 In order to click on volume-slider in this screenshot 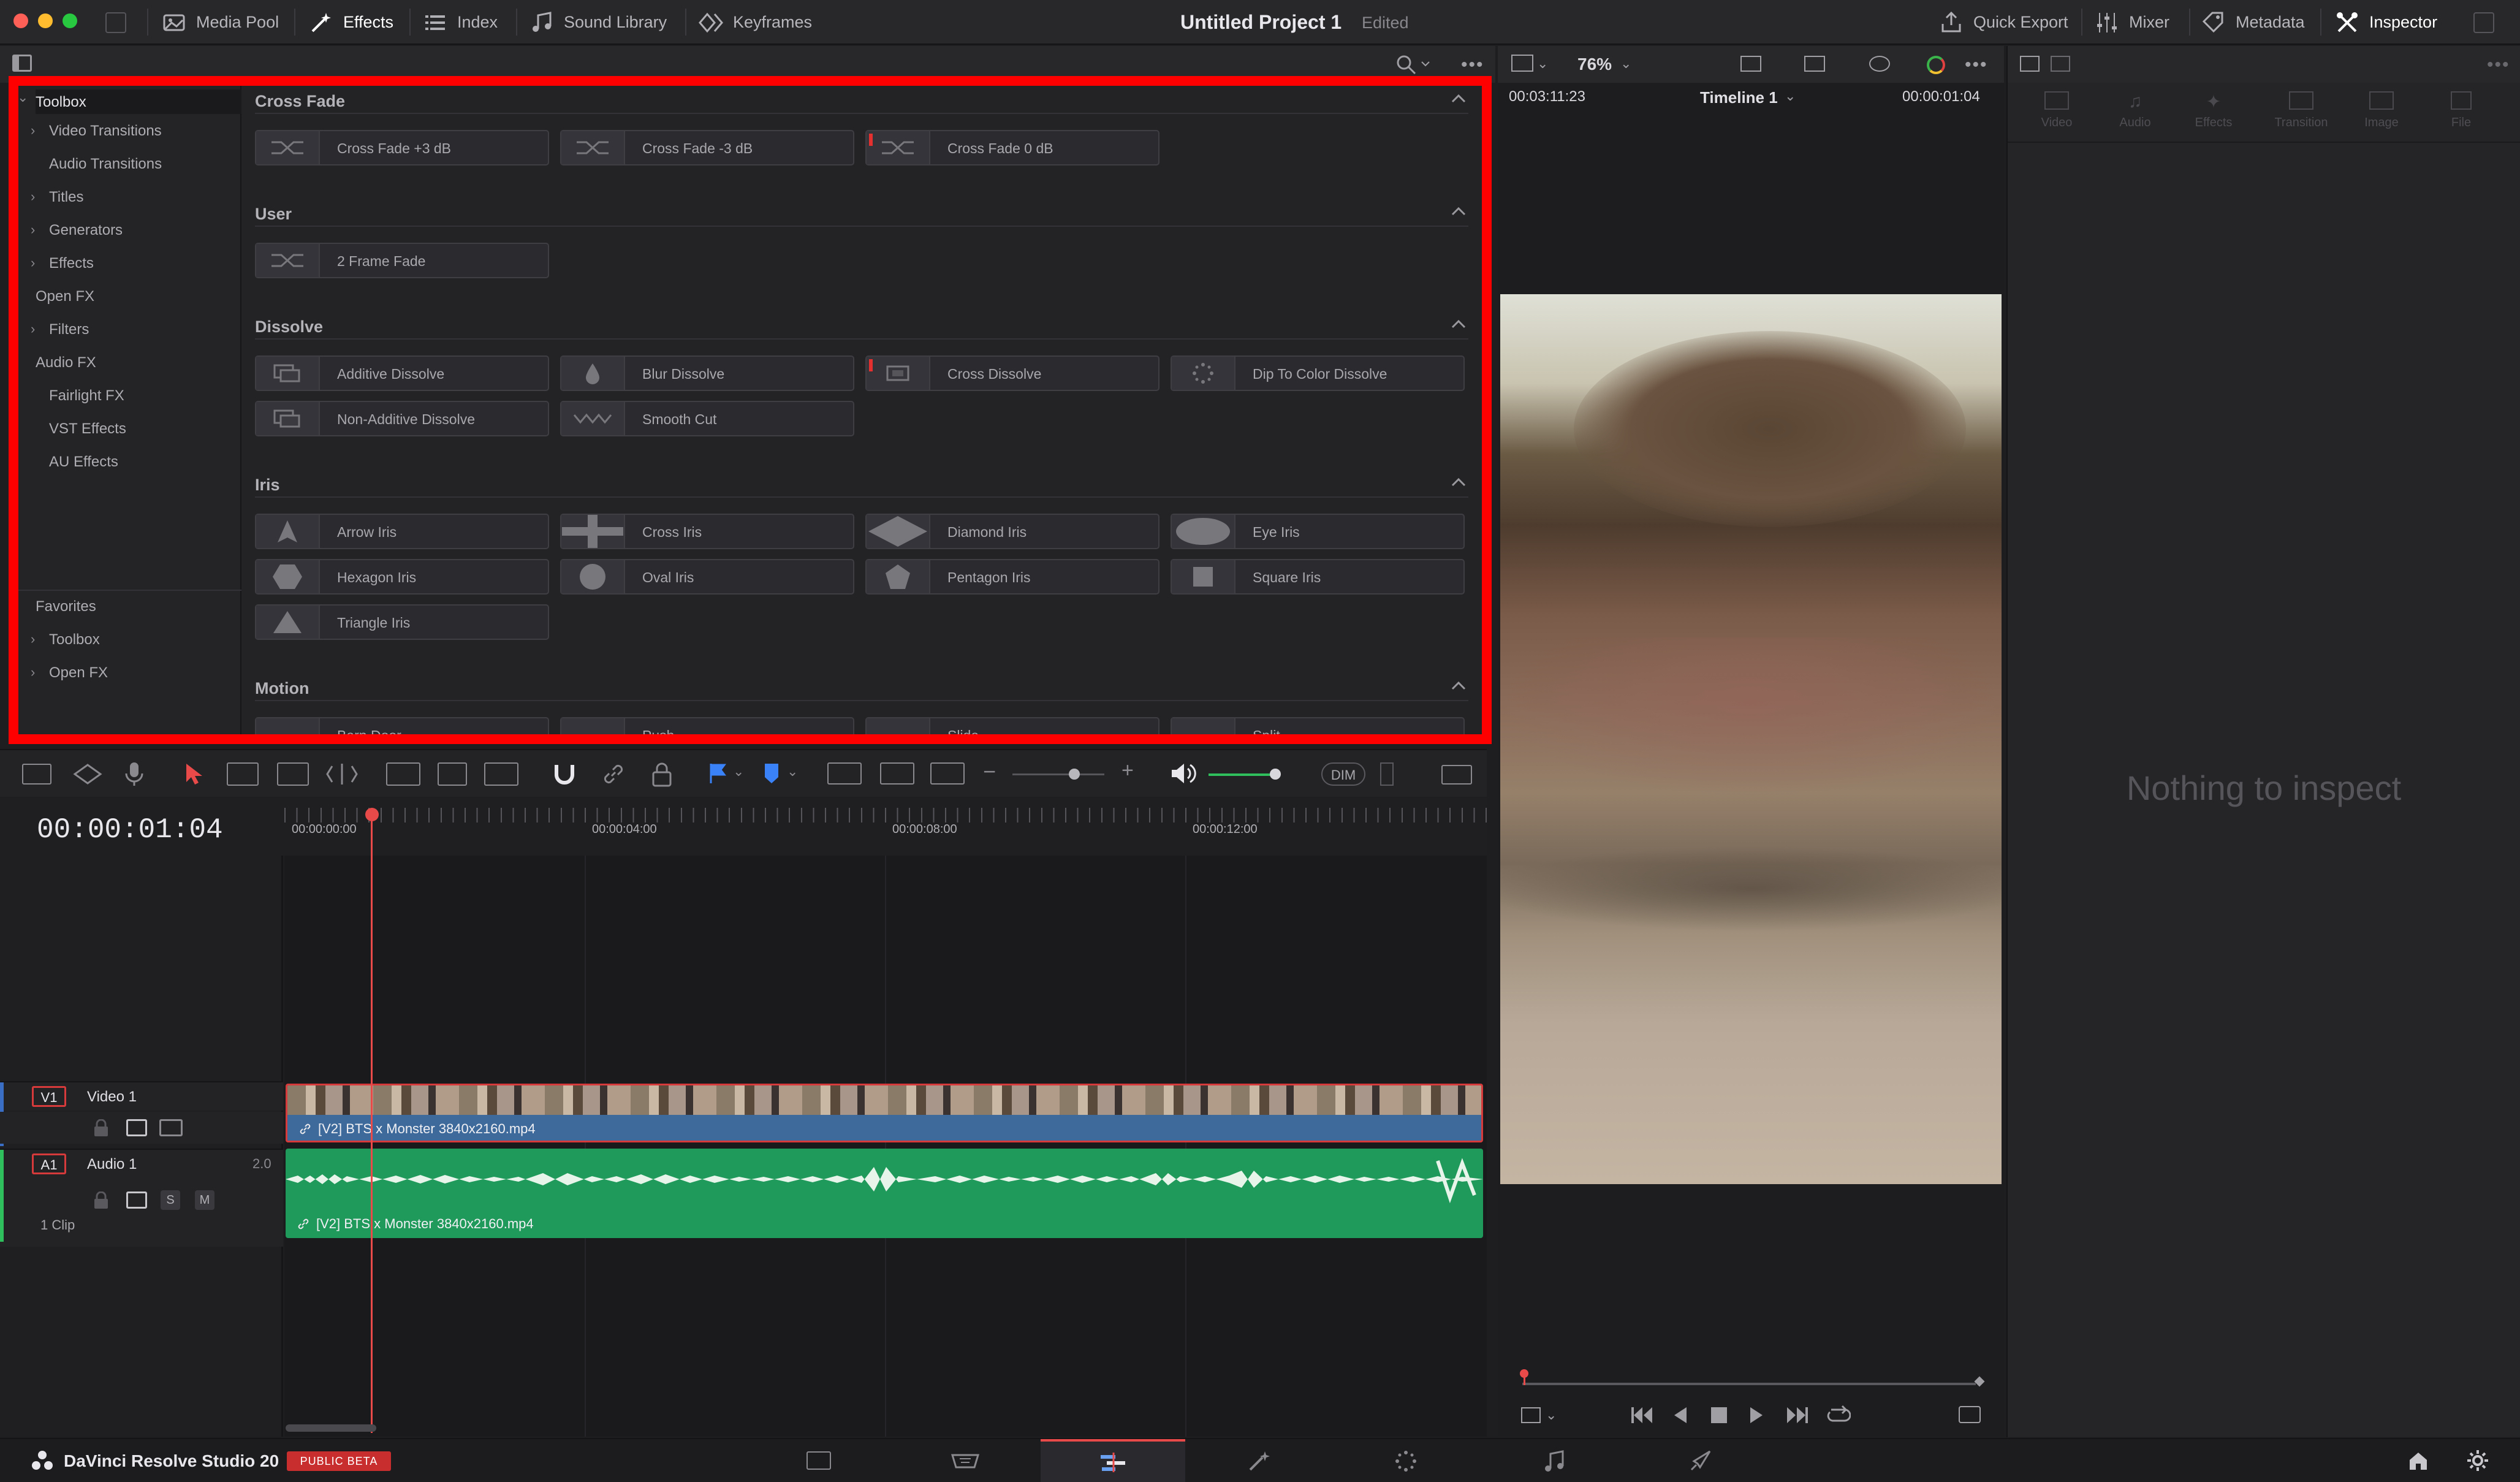, I will do `click(1242, 774)`.